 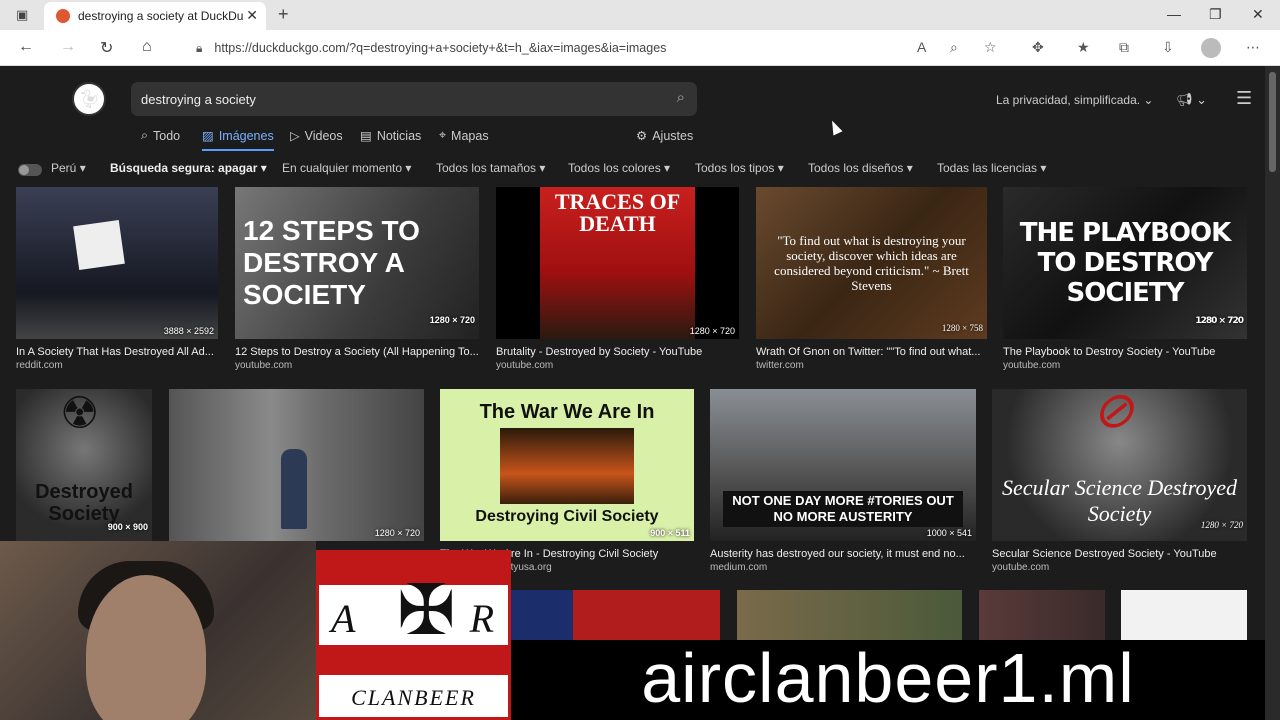 I want to click on zoom-icon: ⌕, so click(x=954, y=47).